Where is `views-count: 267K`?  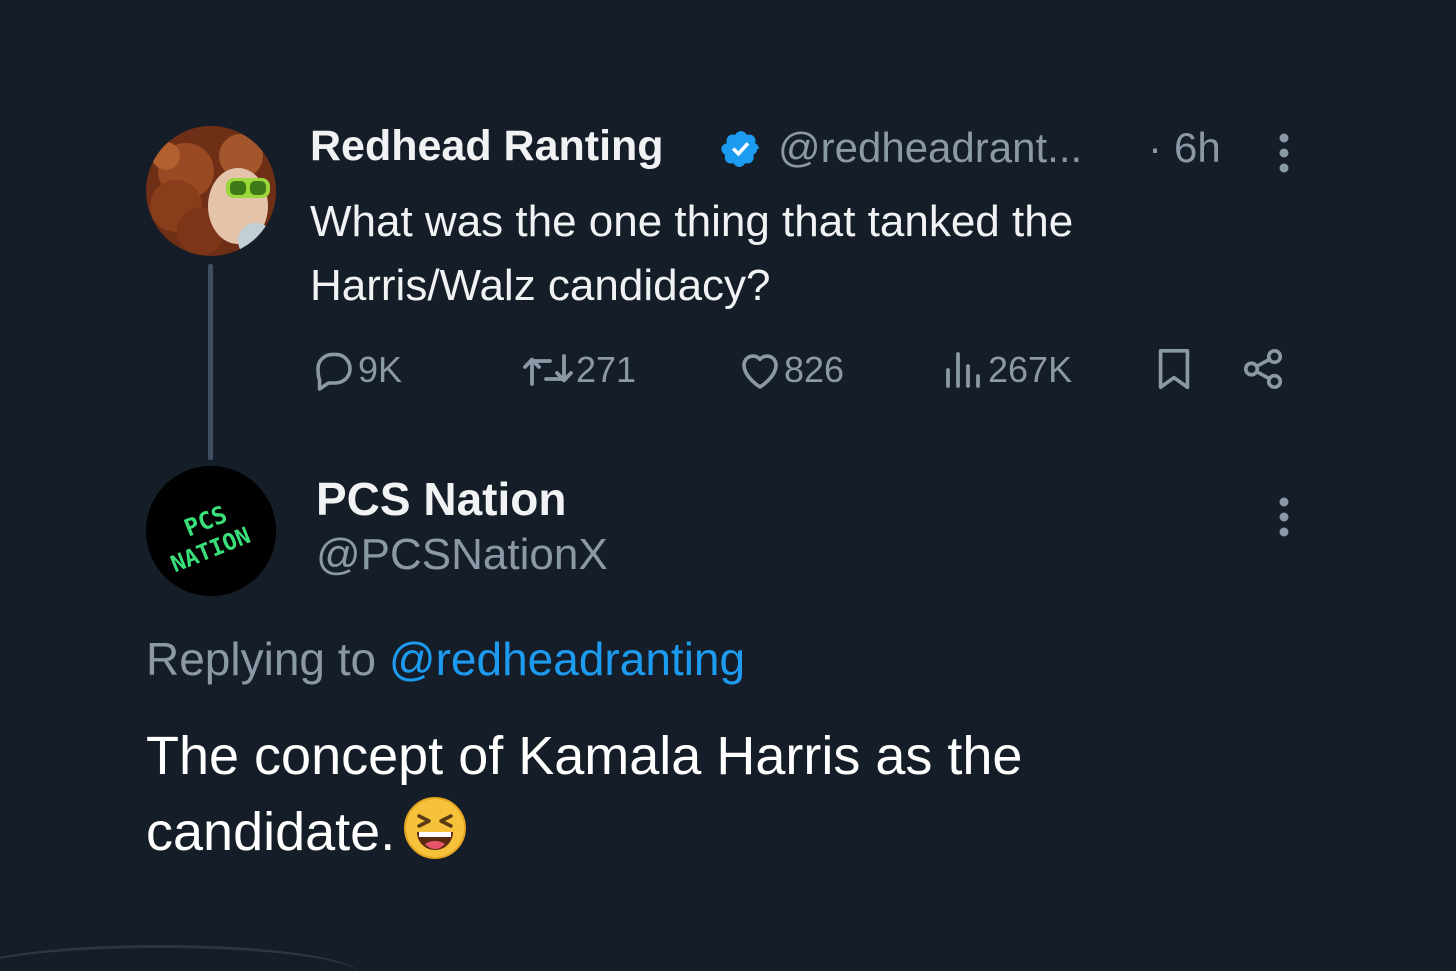
views-count: 267K is located at coordinates (1030, 369).